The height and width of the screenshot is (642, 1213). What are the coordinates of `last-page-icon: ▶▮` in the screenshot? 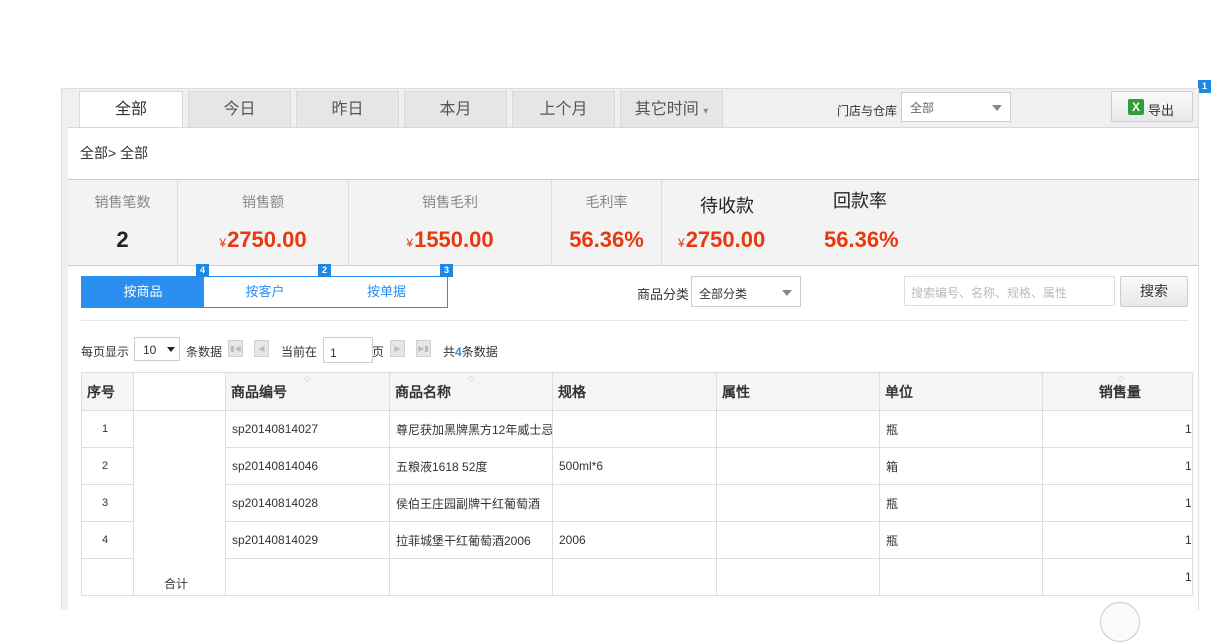 It's located at (423, 348).